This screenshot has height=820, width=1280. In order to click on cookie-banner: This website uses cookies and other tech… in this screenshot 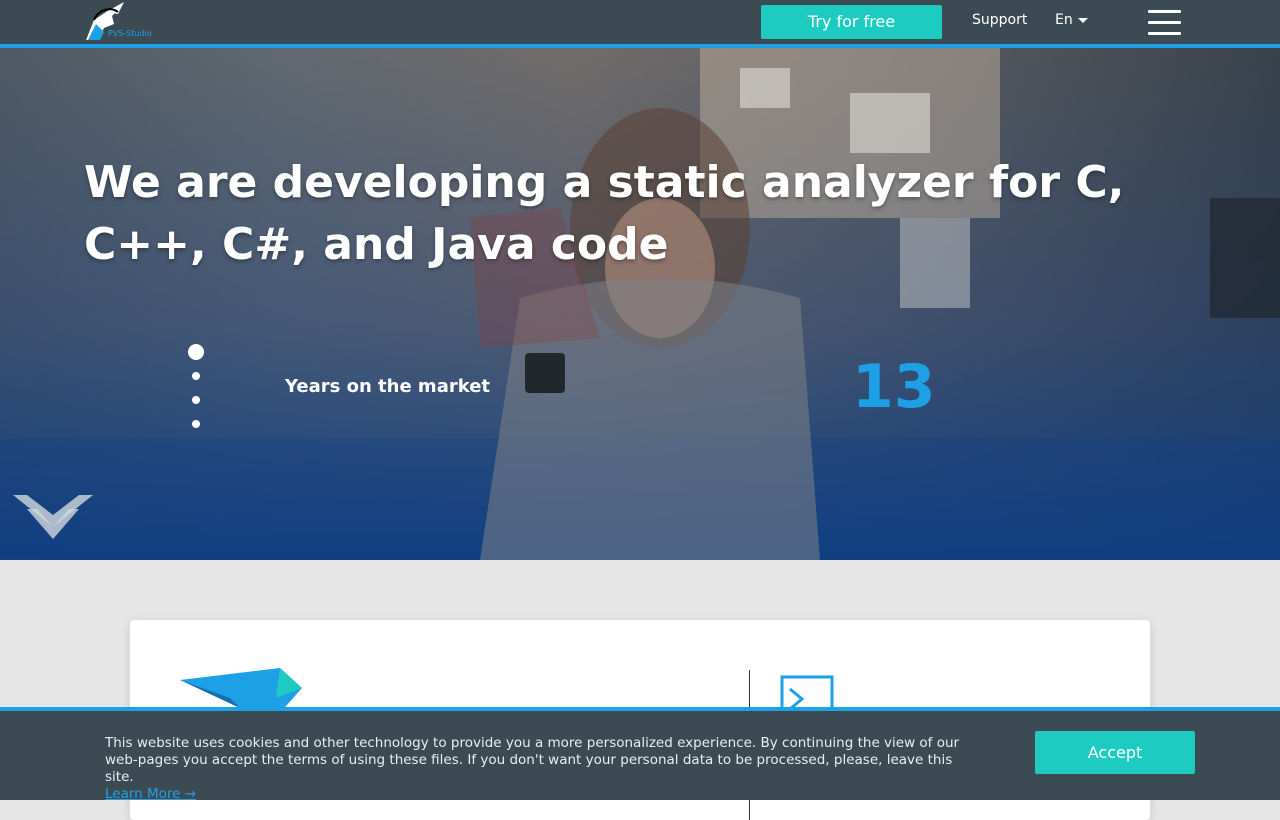, I will do `click(640, 755)`.